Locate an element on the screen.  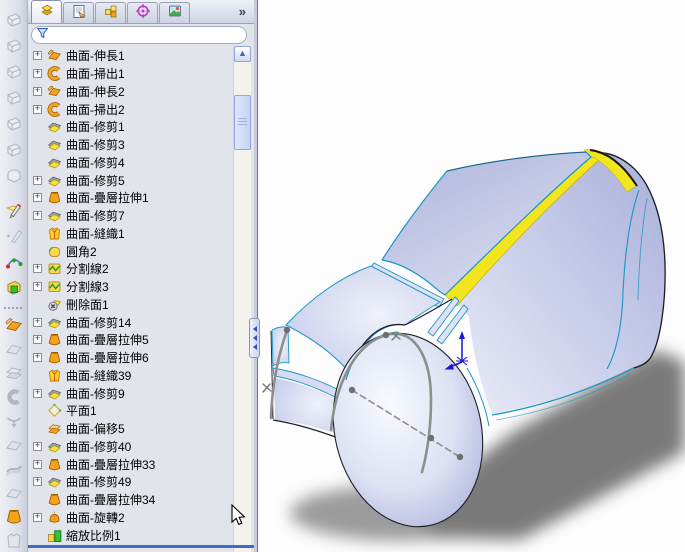
sketch-button is located at coordinates (14, 209).